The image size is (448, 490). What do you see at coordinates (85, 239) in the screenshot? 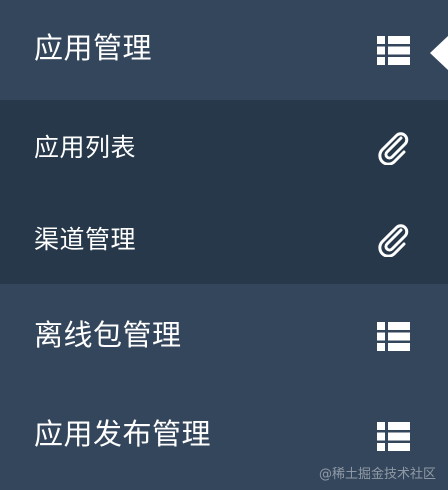
I see `submenu-item-label: 渠道管理` at bounding box center [85, 239].